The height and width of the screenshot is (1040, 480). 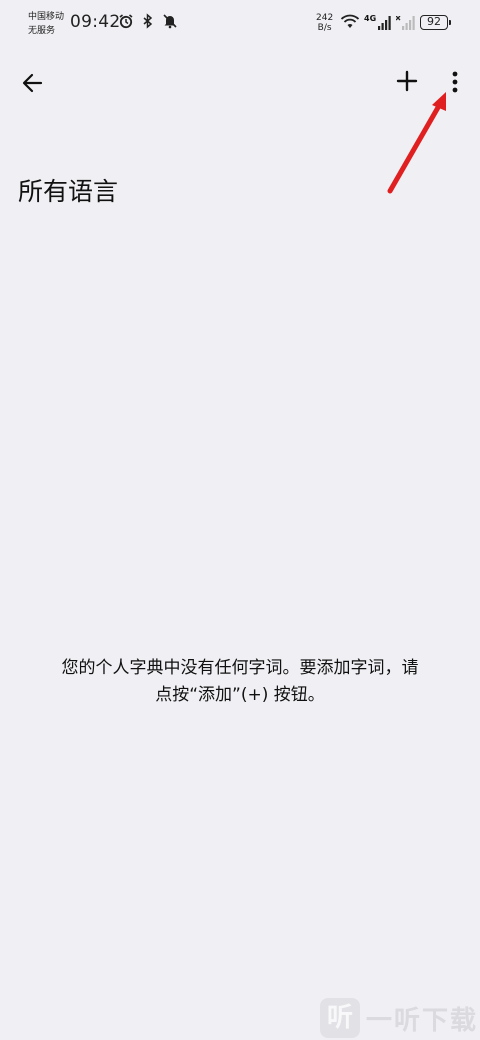 What do you see at coordinates (324, 28) in the screenshot?
I see `net-speed-unit: B/s` at bounding box center [324, 28].